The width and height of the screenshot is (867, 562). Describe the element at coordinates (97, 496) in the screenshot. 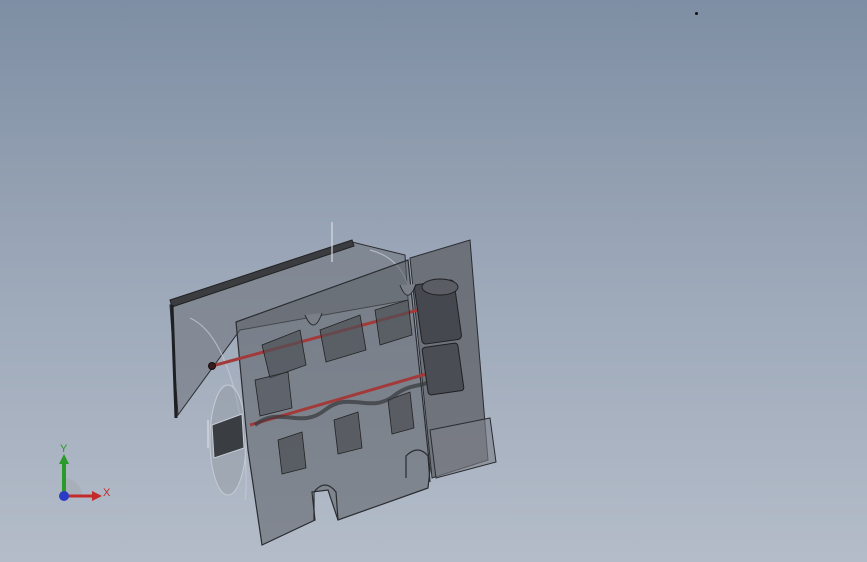

I see `triad-x-arrow` at that location.